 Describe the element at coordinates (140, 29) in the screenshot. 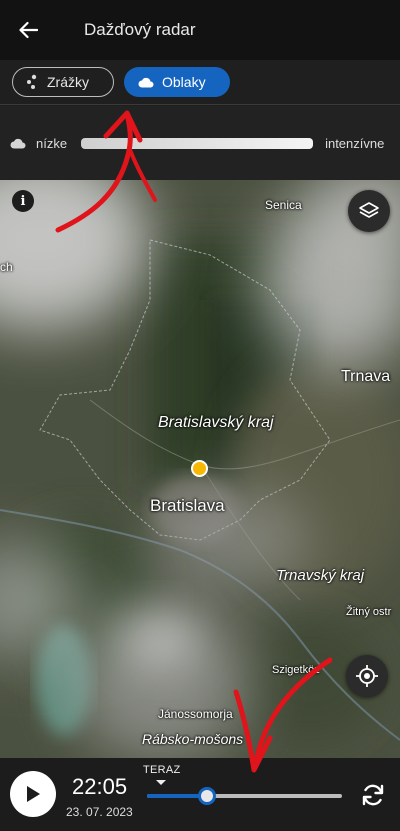

I see `page-title: Dažďový radar` at that location.